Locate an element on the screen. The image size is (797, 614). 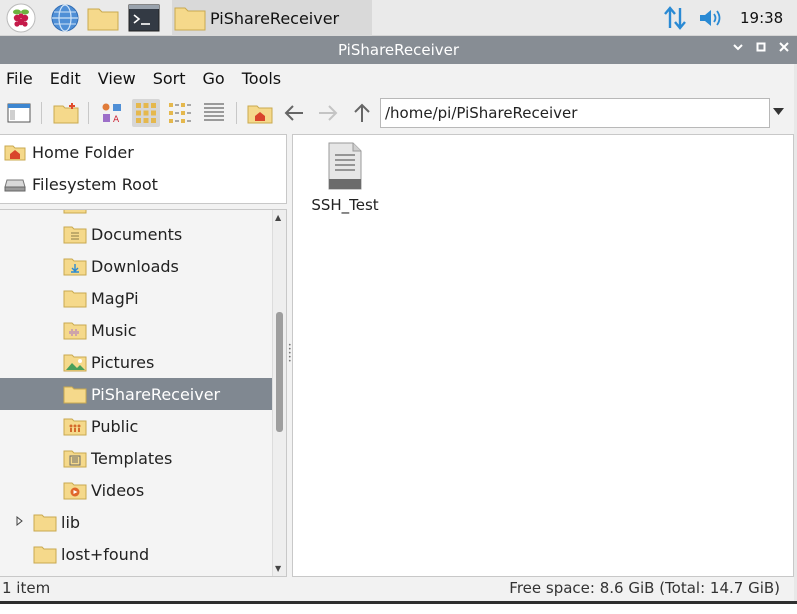
window-titlebar: PiShareReceiver is located at coordinates (398, 50).